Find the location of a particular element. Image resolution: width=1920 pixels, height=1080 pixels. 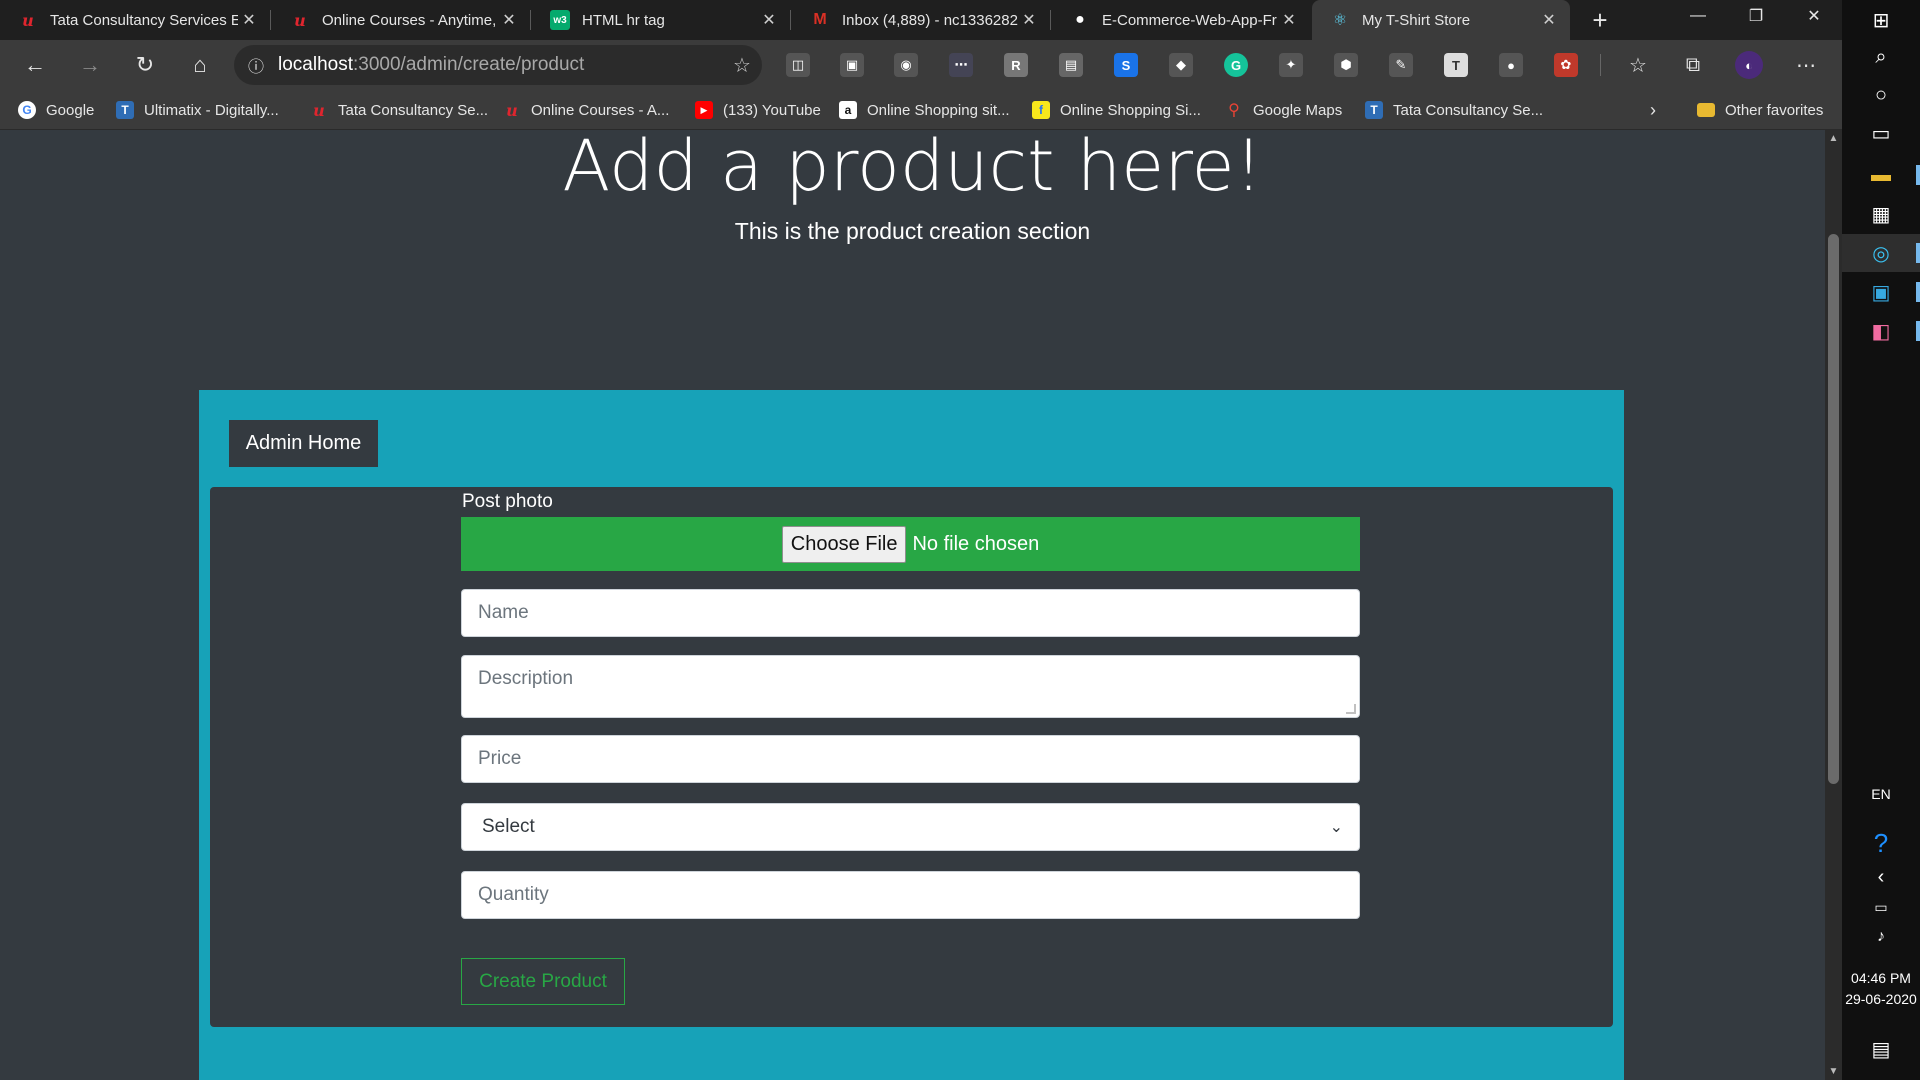

volume-icon: ♪ is located at coordinates (1881, 937).